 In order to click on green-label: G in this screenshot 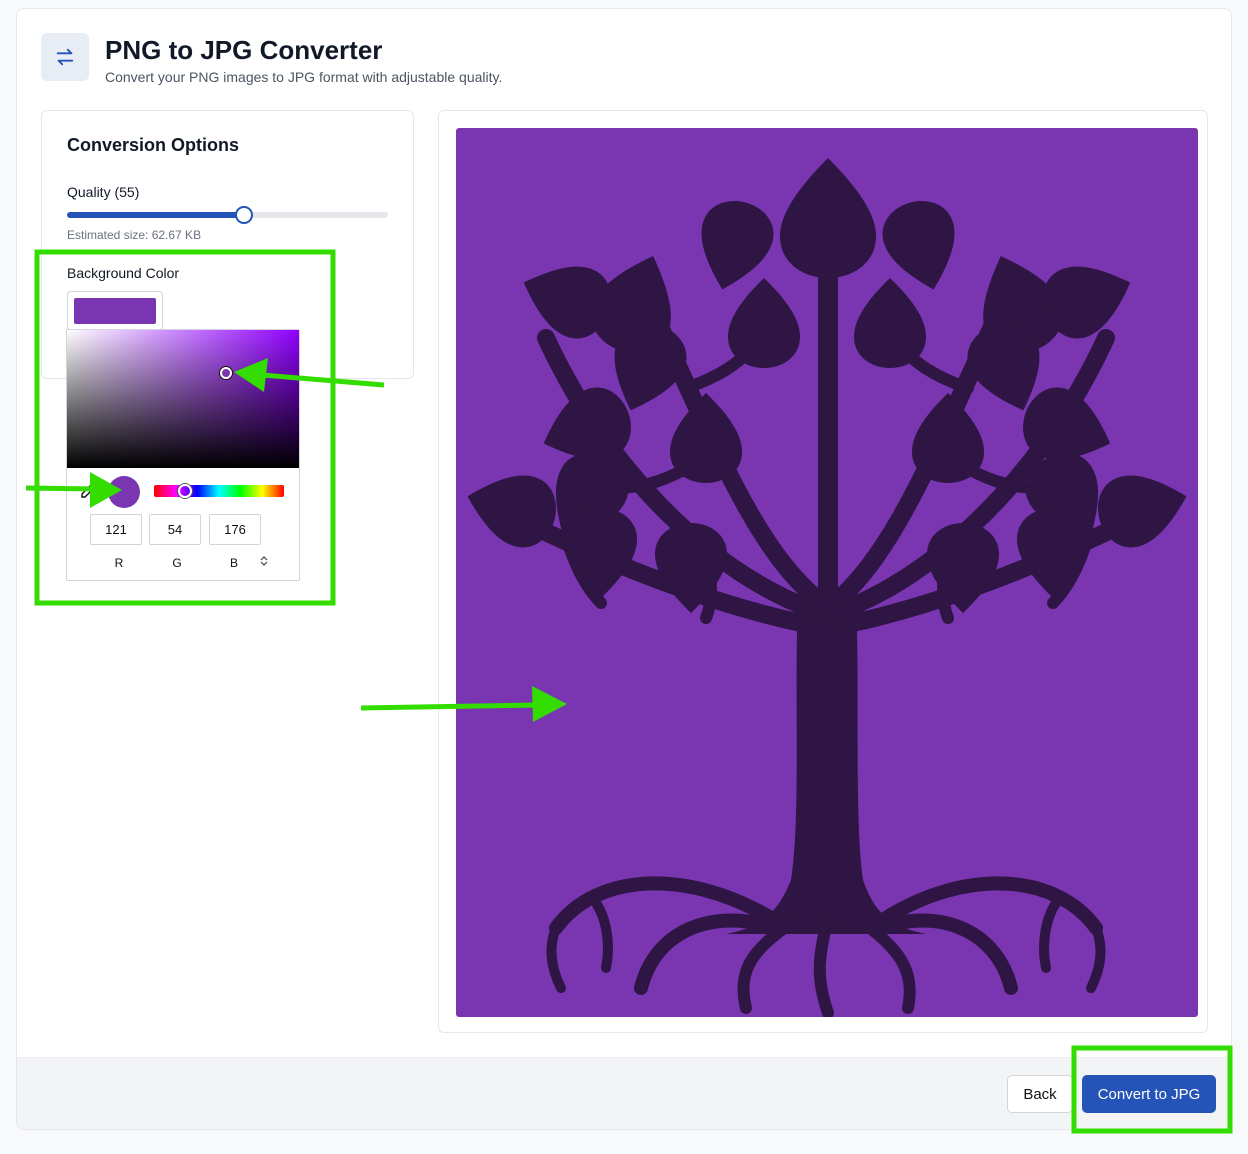, I will do `click(177, 563)`.